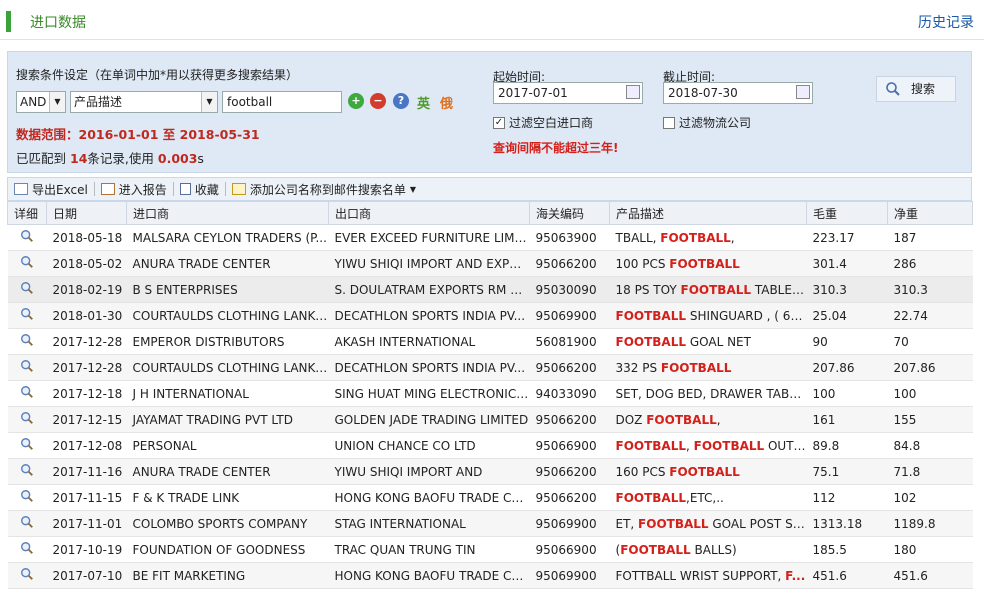 This screenshot has width=984, height=599. What do you see at coordinates (429, 445) in the screenshot?
I see `exporter-cell: UNION CHANCE CO LTD` at bounding box center [429, 445].